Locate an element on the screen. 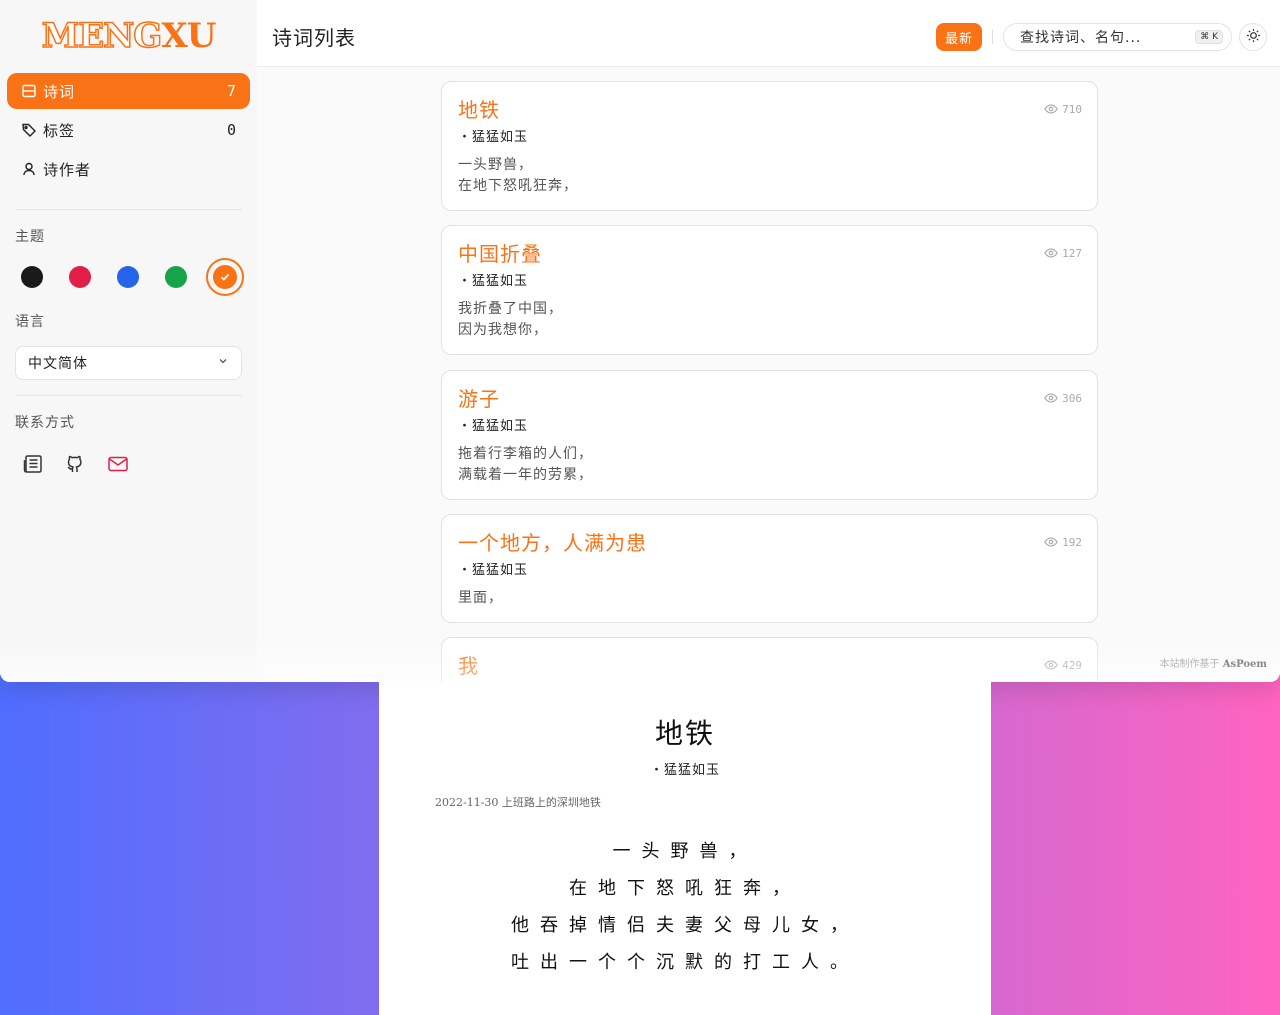  poem-line: 我折叠了中国， is located at coordinates (510, 309).